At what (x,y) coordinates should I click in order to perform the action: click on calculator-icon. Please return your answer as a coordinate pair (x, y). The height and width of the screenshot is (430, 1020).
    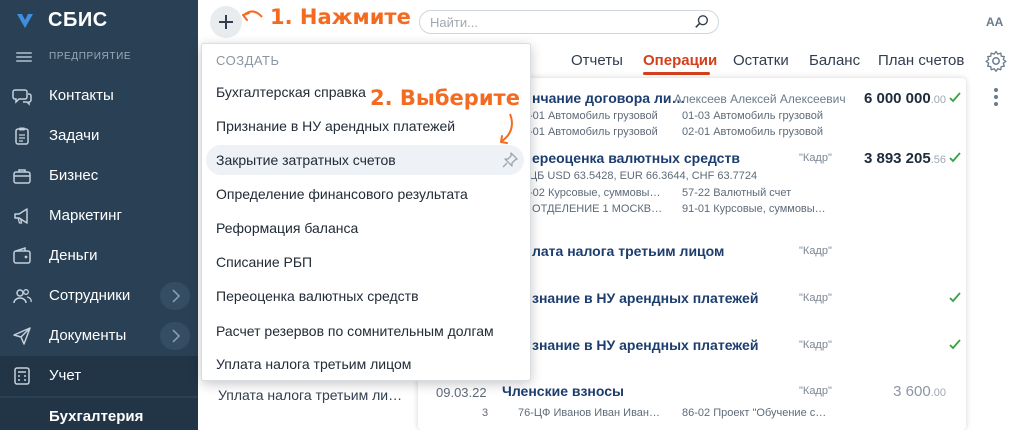
    Looking at the image, I should click on (22, 376).